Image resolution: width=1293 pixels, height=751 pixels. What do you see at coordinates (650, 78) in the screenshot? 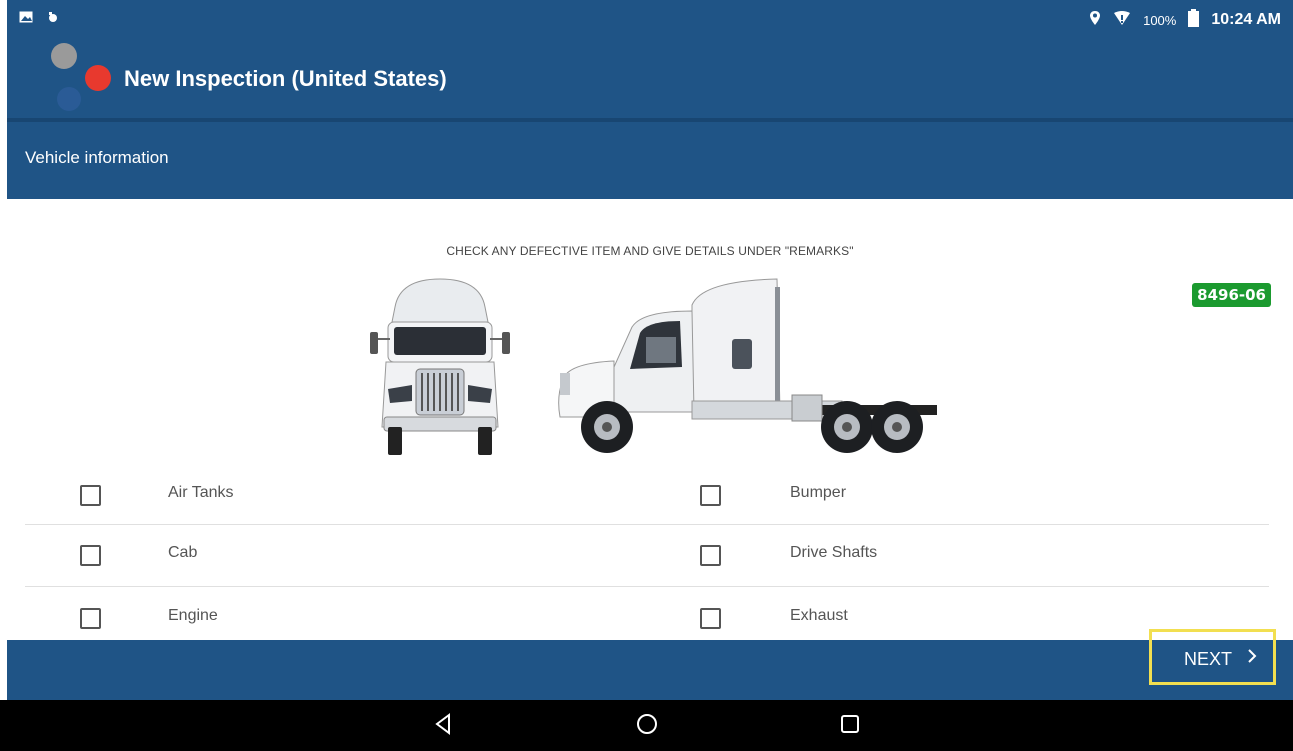
I see `app-bar: New Inspection (United States)` at bounding box center [650, 78].